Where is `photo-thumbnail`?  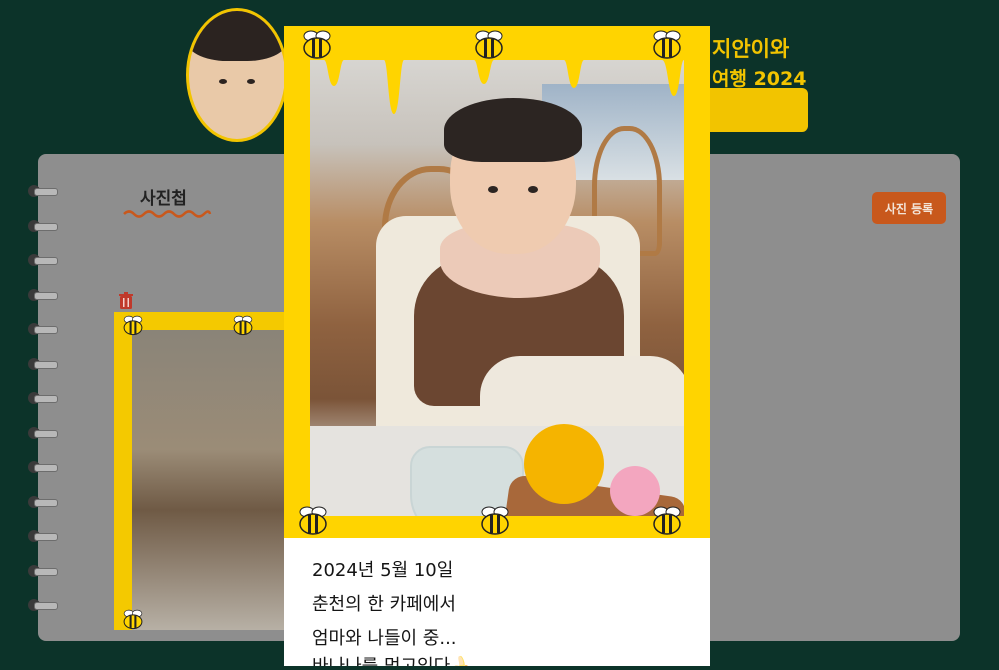 photo-thumbnail is located at coordinates (202, 471).